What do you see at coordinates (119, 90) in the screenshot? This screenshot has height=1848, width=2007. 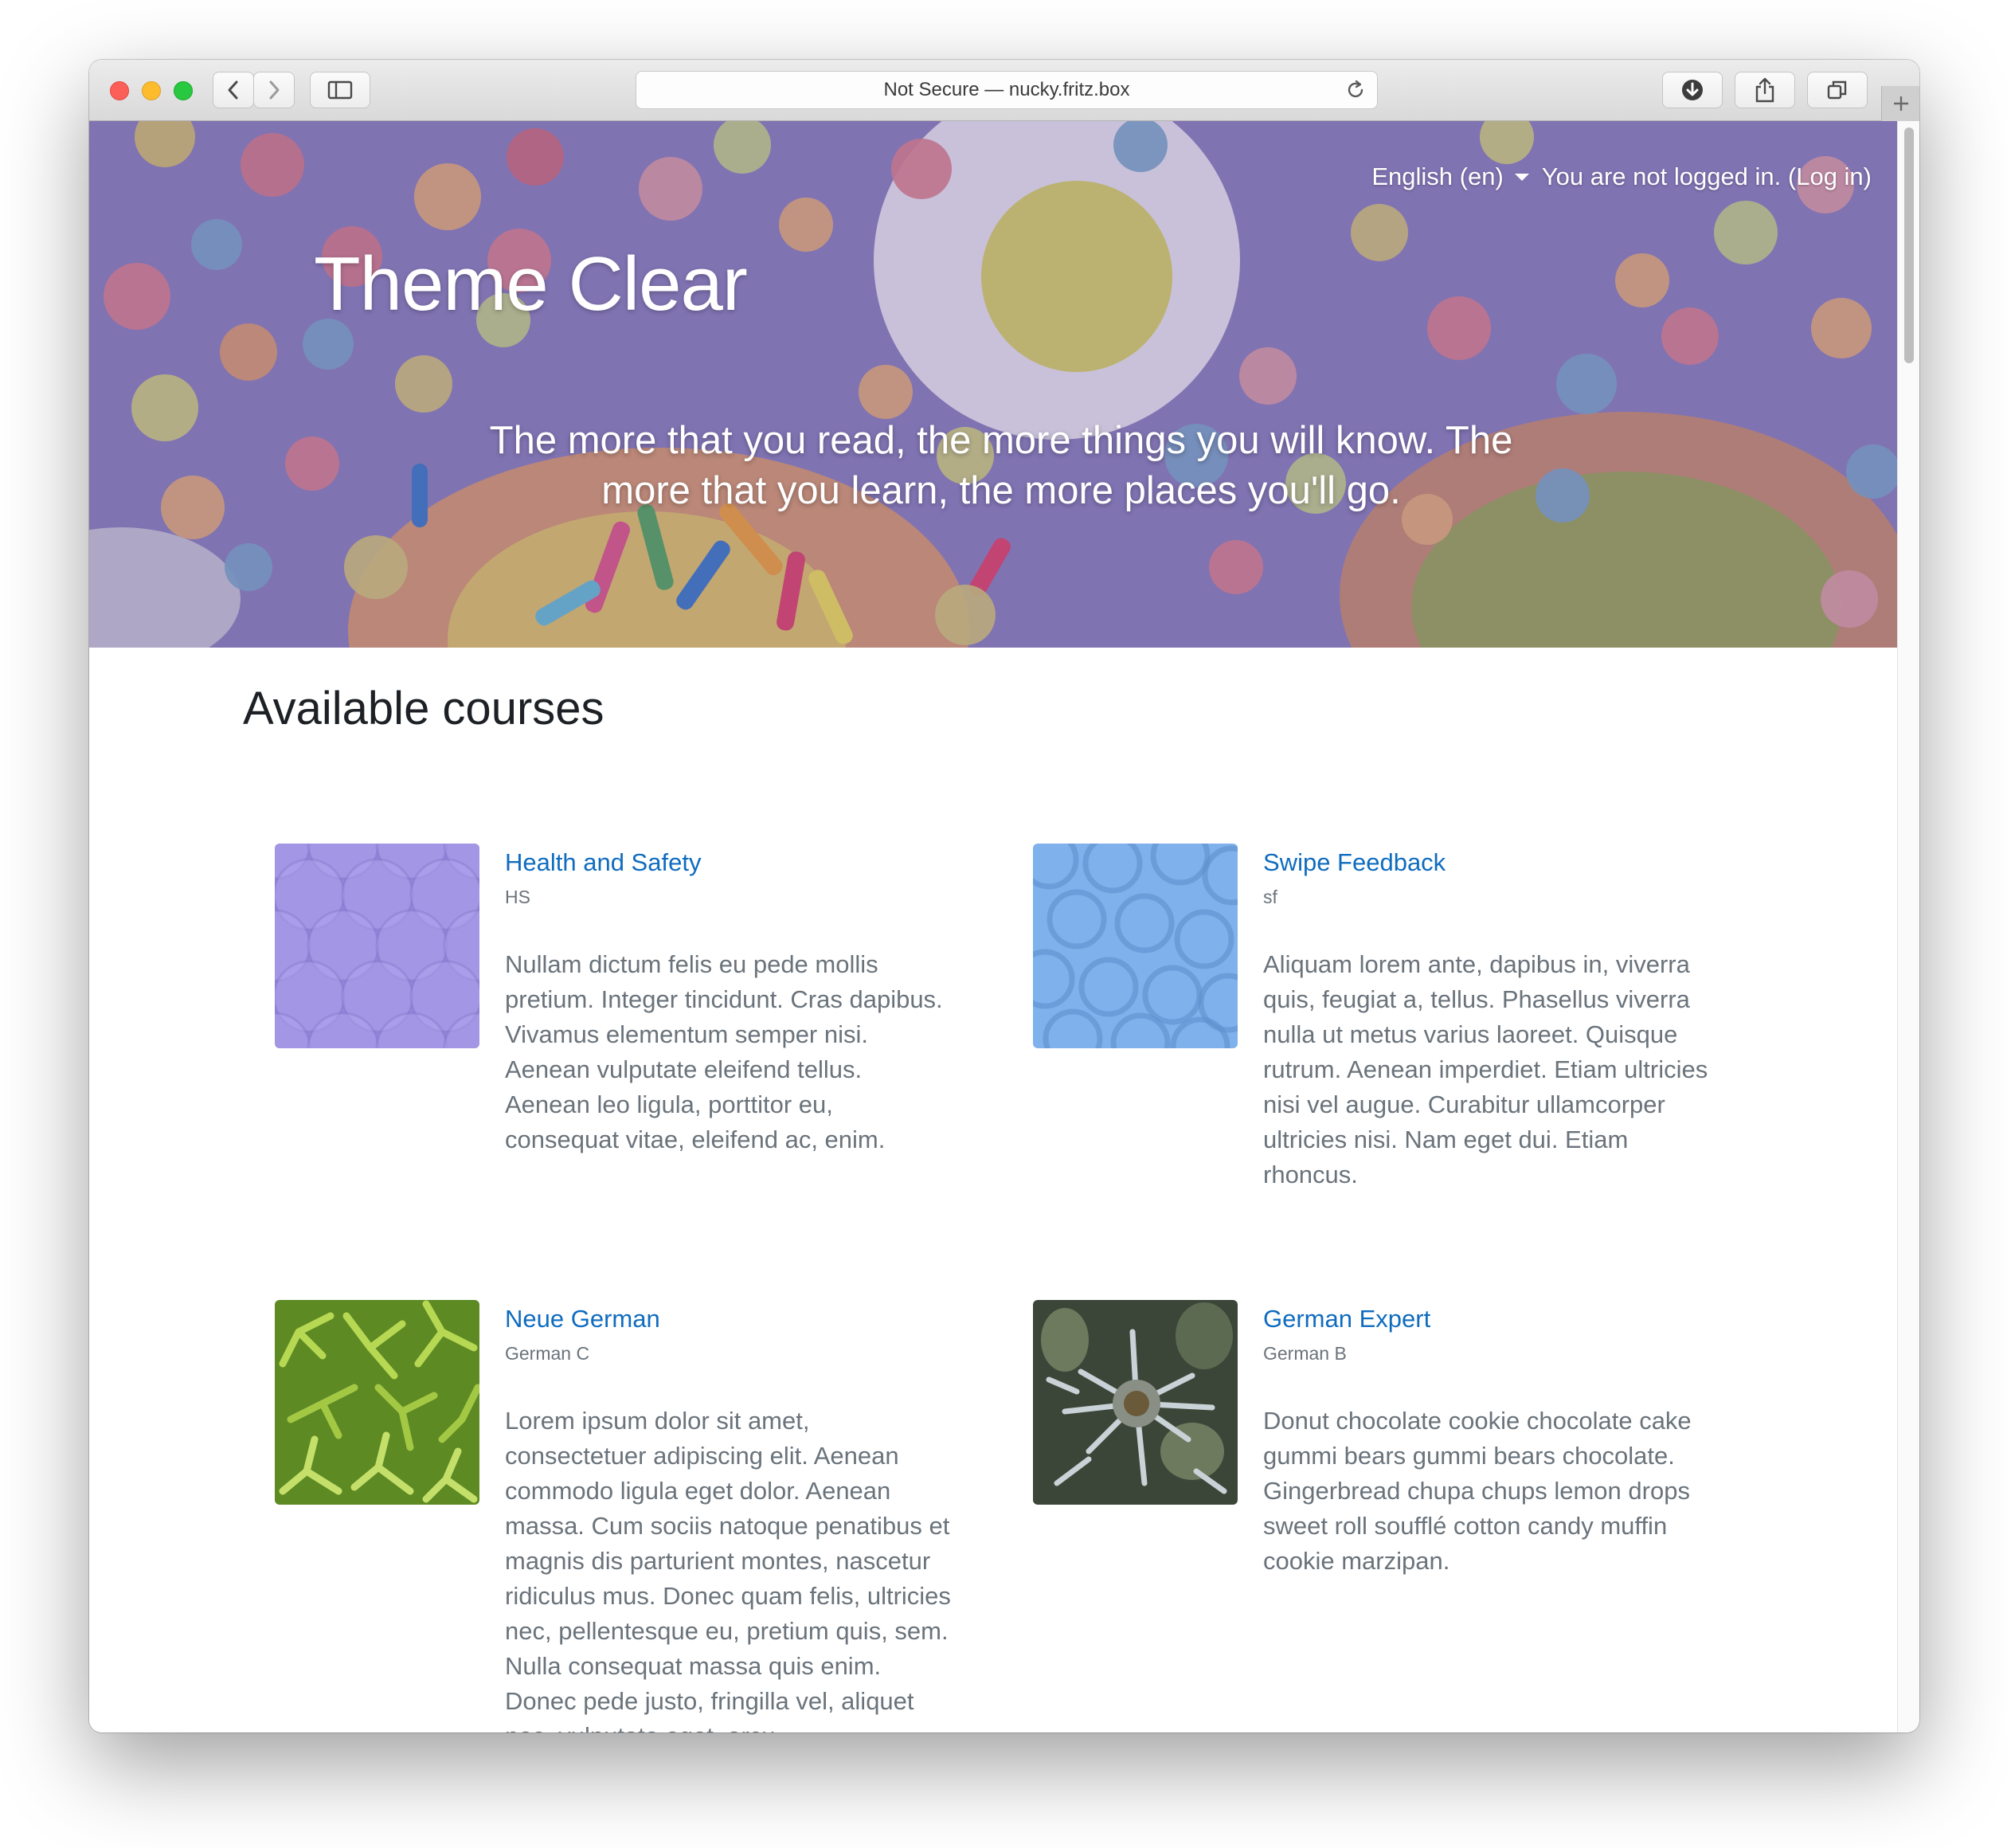 I see `close-window-button` at bounding box center [119, 90].